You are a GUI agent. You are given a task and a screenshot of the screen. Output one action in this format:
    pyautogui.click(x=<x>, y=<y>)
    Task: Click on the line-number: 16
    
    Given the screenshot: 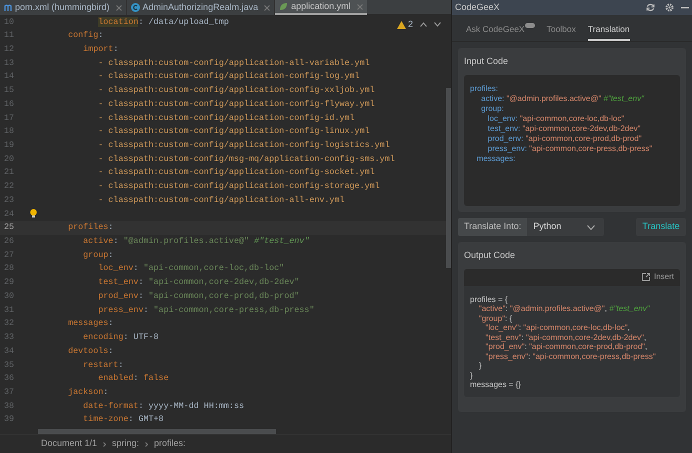 What is the action you would take?
    pyautogui.click(x=9, y=104)
    